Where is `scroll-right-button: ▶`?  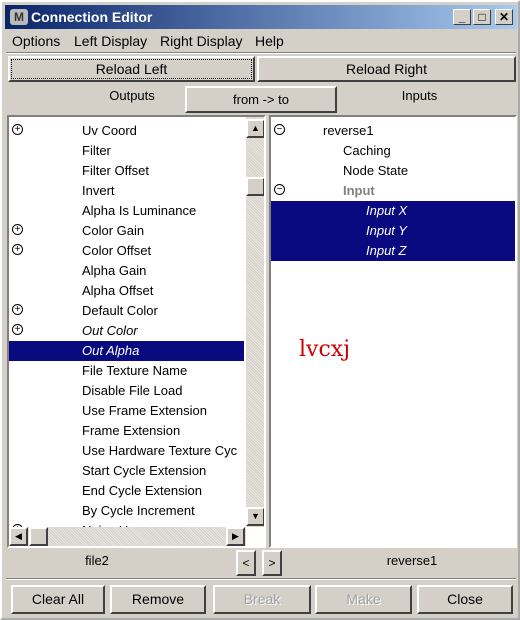 scroll-right-button: ▶ is located at coordinates (235, 536).